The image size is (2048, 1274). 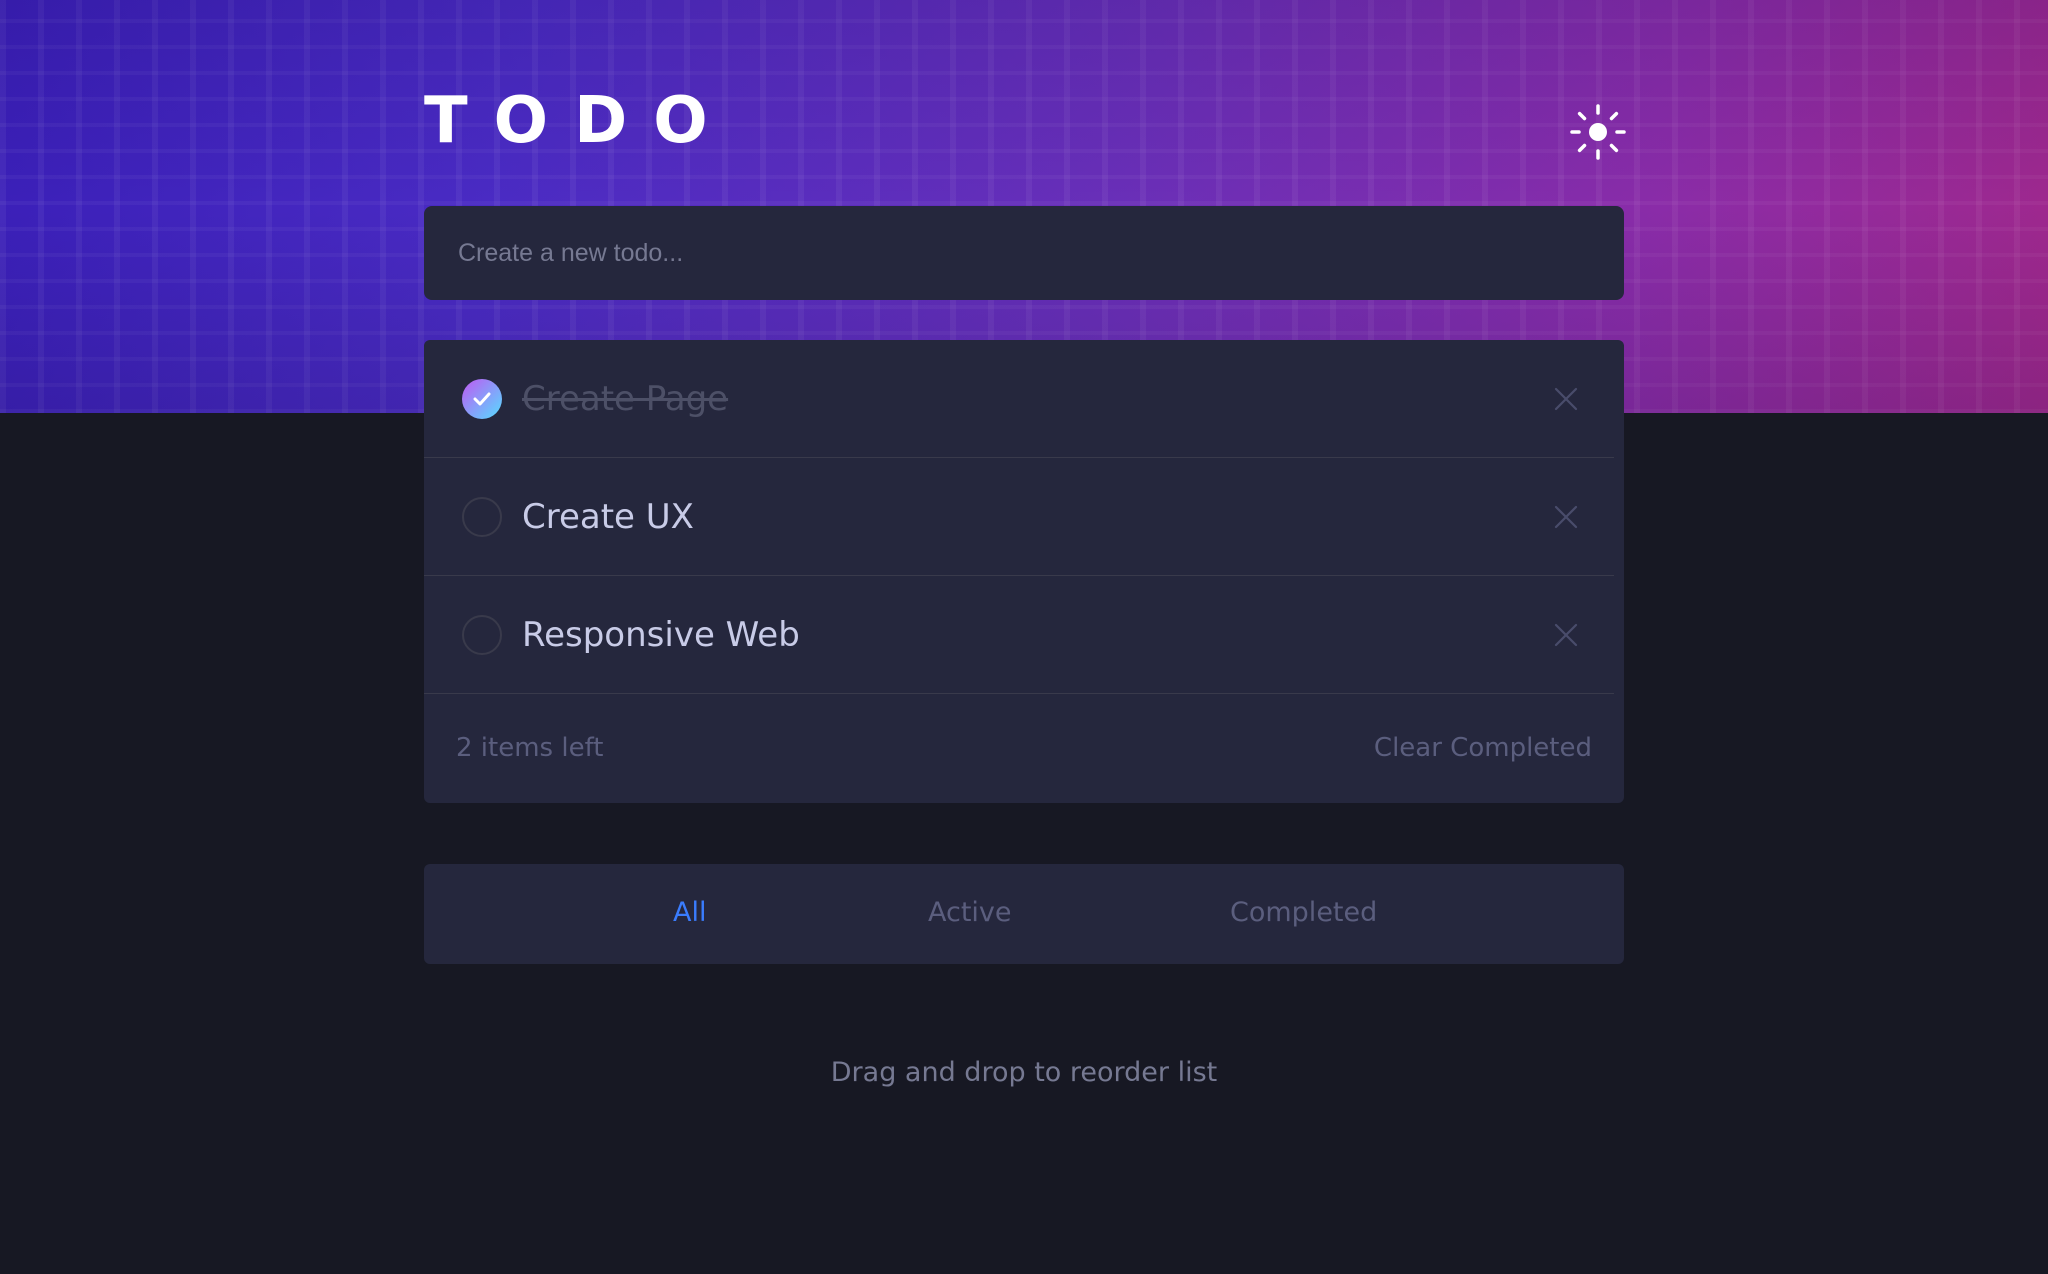 What do you see at coordinates (1040, 253) in the screenshot?
I see `new-todo-input` at bounding box center [1040, 253].